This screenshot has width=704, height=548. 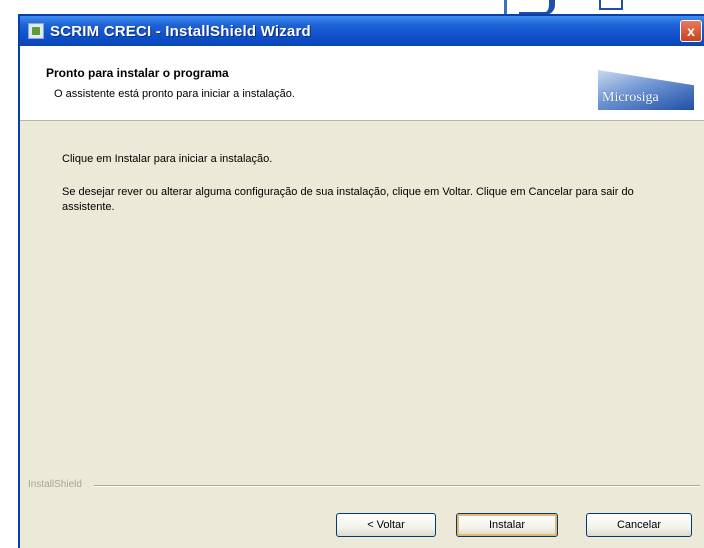 What do you see at coordinates (397, 486) in the screenshot?
I see `footer-divider` at bounding box center [397, 486].